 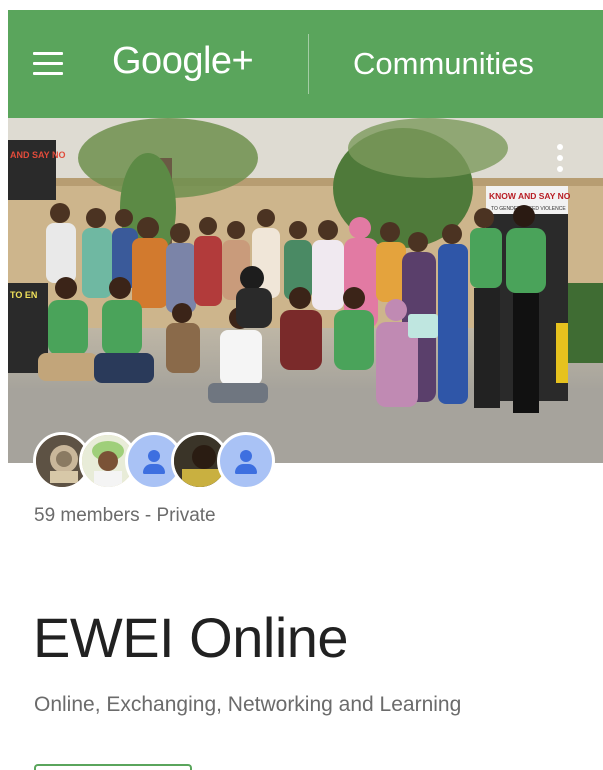 What do you see at coordinates (183, 65) in the screenshot?
I see `google-plus-logo: Google+` at bounding box center [183, 65].